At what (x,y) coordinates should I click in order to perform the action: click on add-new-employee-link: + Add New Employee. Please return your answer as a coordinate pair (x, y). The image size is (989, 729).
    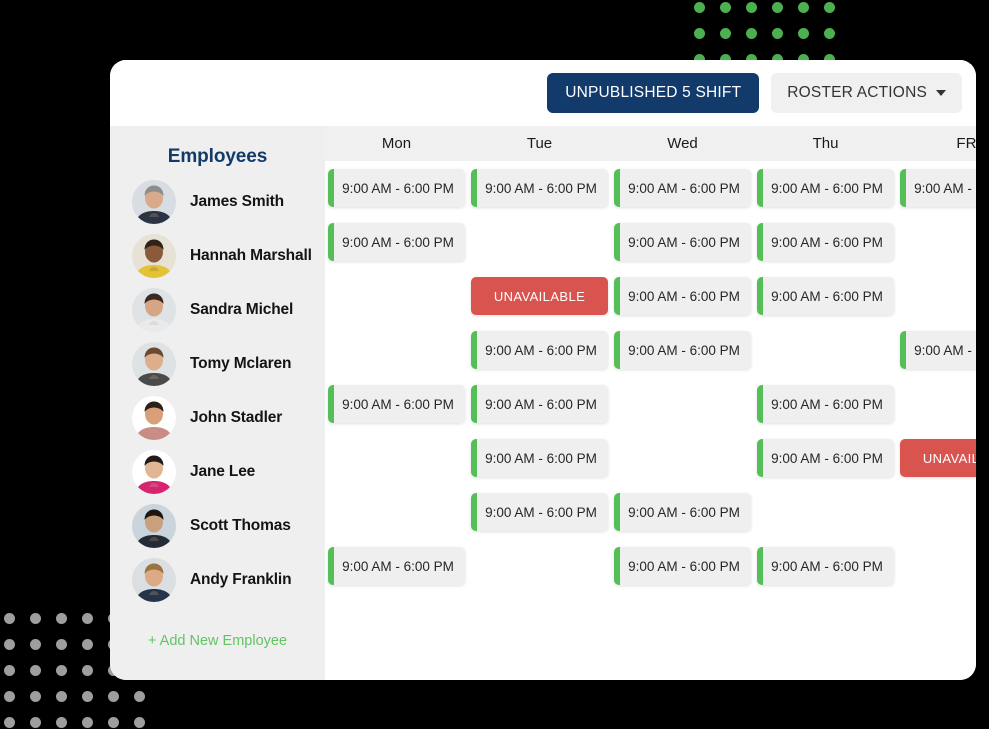
    Looking at the image, I should click on (217, 641).